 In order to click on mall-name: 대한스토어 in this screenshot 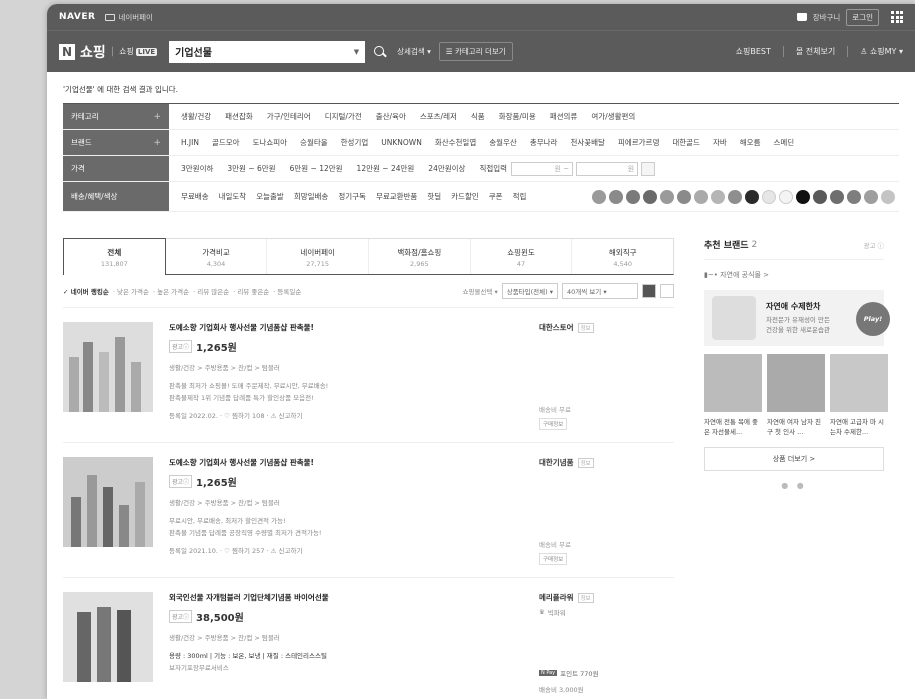, I will do `click(556, 327)`.